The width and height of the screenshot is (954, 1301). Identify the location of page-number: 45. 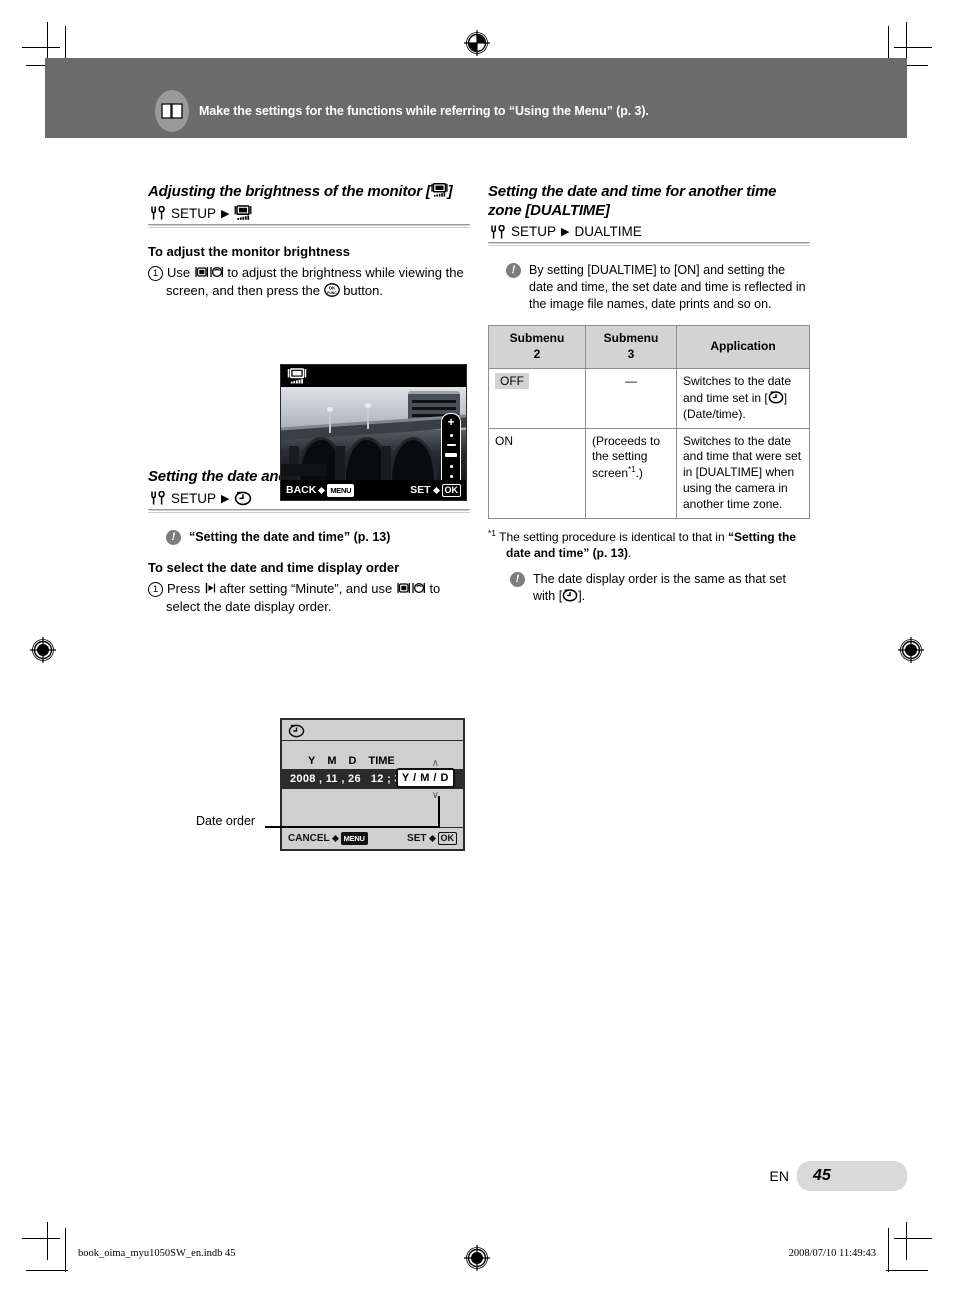
(822, 1175).